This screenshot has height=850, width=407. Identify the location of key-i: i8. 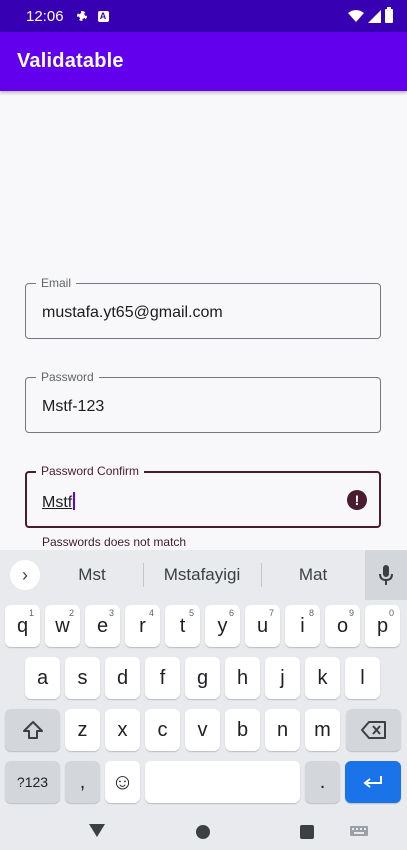
(302, 626).